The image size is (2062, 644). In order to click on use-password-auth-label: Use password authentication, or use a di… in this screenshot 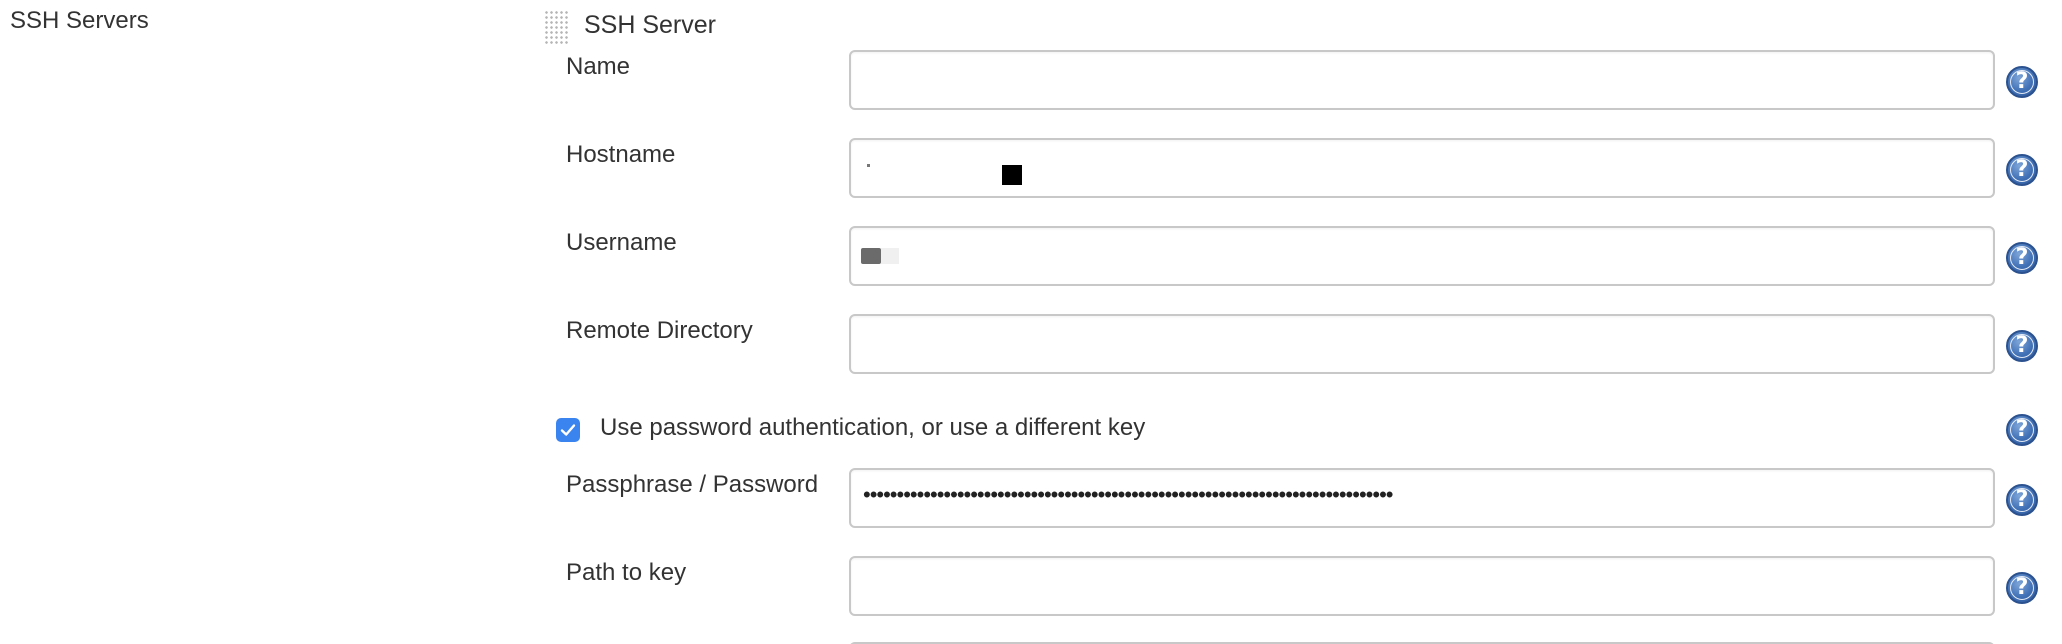, I will do `click(872, 428)`.